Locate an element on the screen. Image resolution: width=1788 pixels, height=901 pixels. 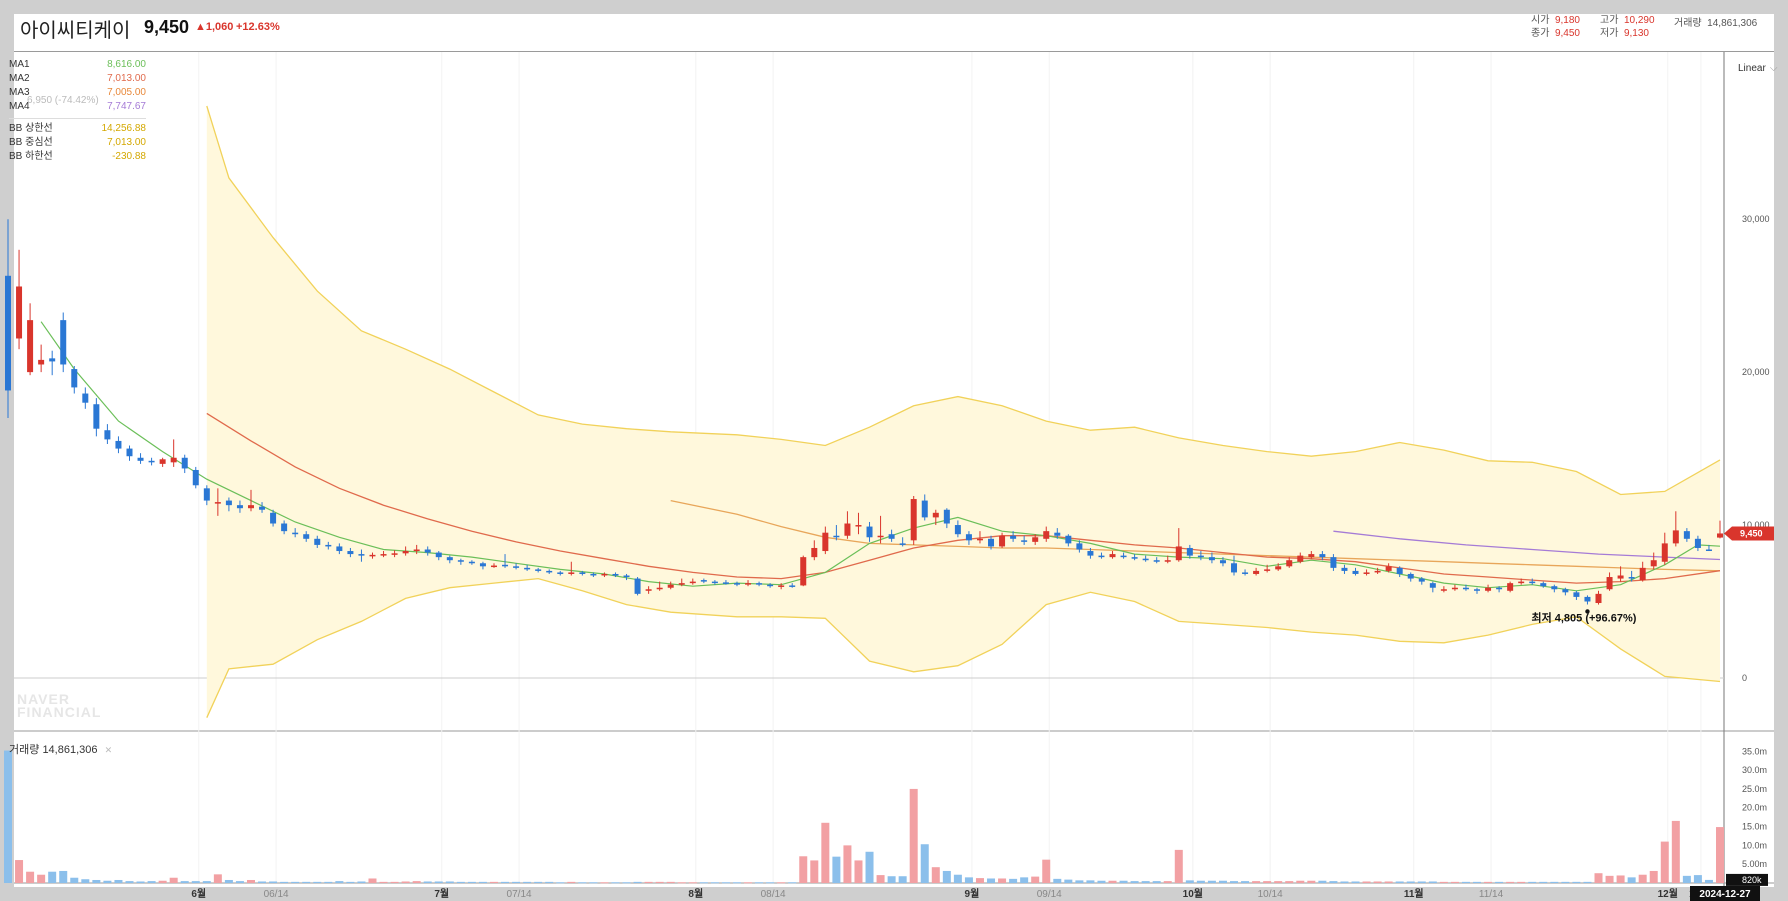
bb-upper-label: BB 상한선 is located at coordinates (31, 128).